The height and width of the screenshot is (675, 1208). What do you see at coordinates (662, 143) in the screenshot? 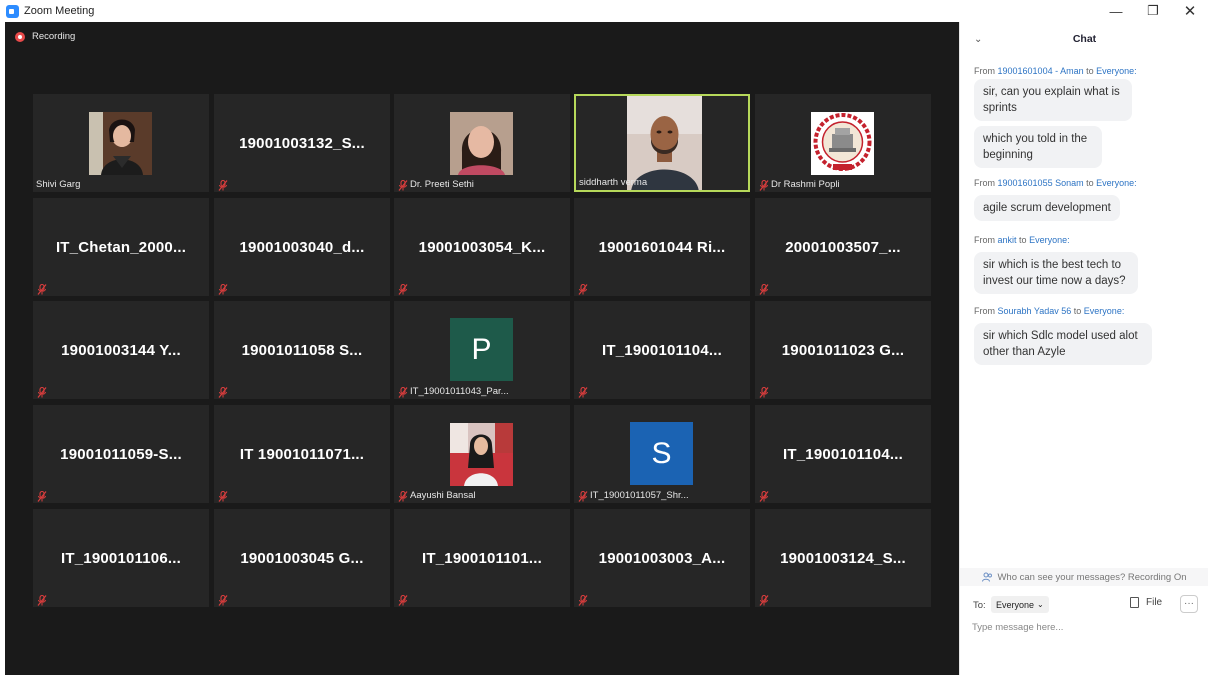
I see `participant-tile: siddharth verma` at bounding box center [662, 143].